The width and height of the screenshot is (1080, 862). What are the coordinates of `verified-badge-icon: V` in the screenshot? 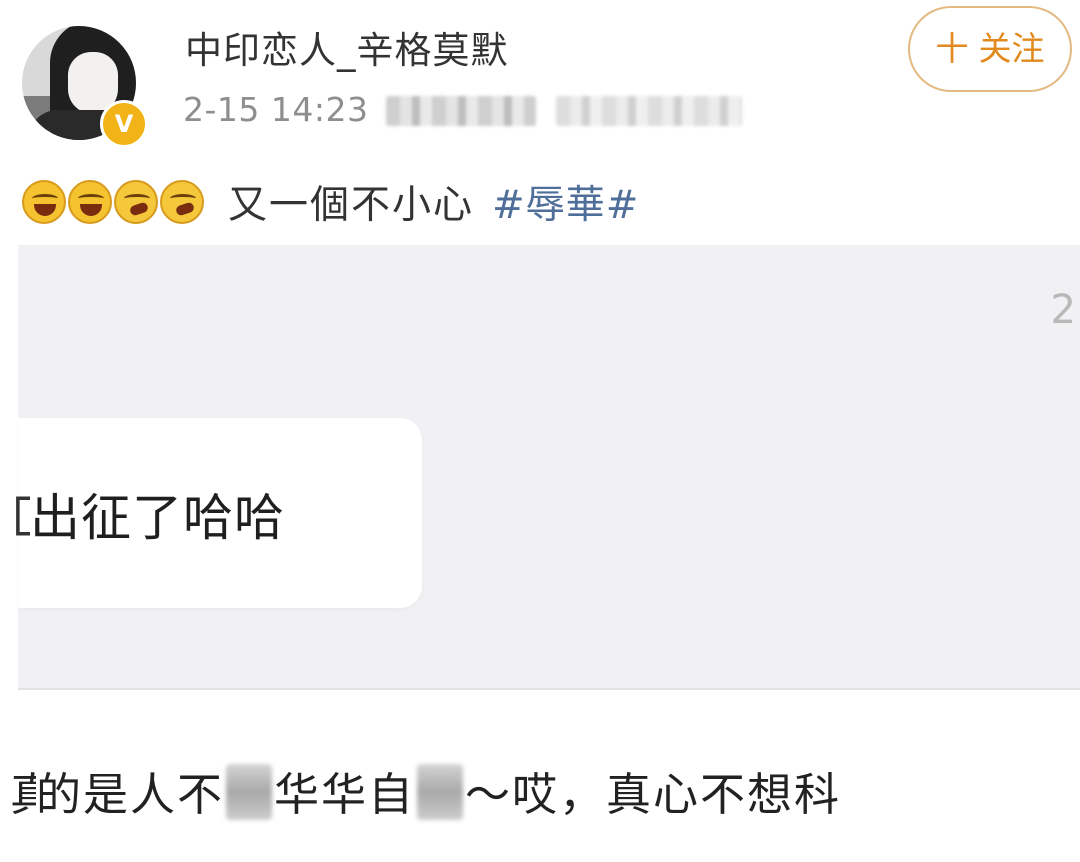 It's located at (124, 124).